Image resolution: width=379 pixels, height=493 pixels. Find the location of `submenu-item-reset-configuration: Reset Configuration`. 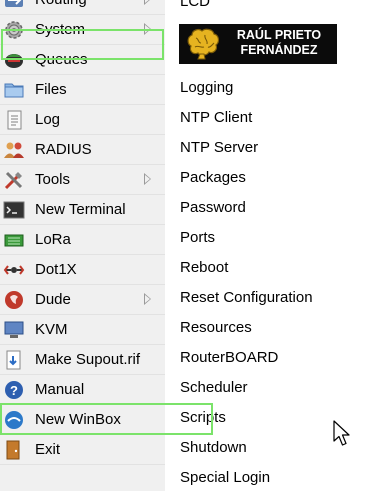

submenu-item-reset-configuration: Reset Configuration is located at coordinates (272, 298).